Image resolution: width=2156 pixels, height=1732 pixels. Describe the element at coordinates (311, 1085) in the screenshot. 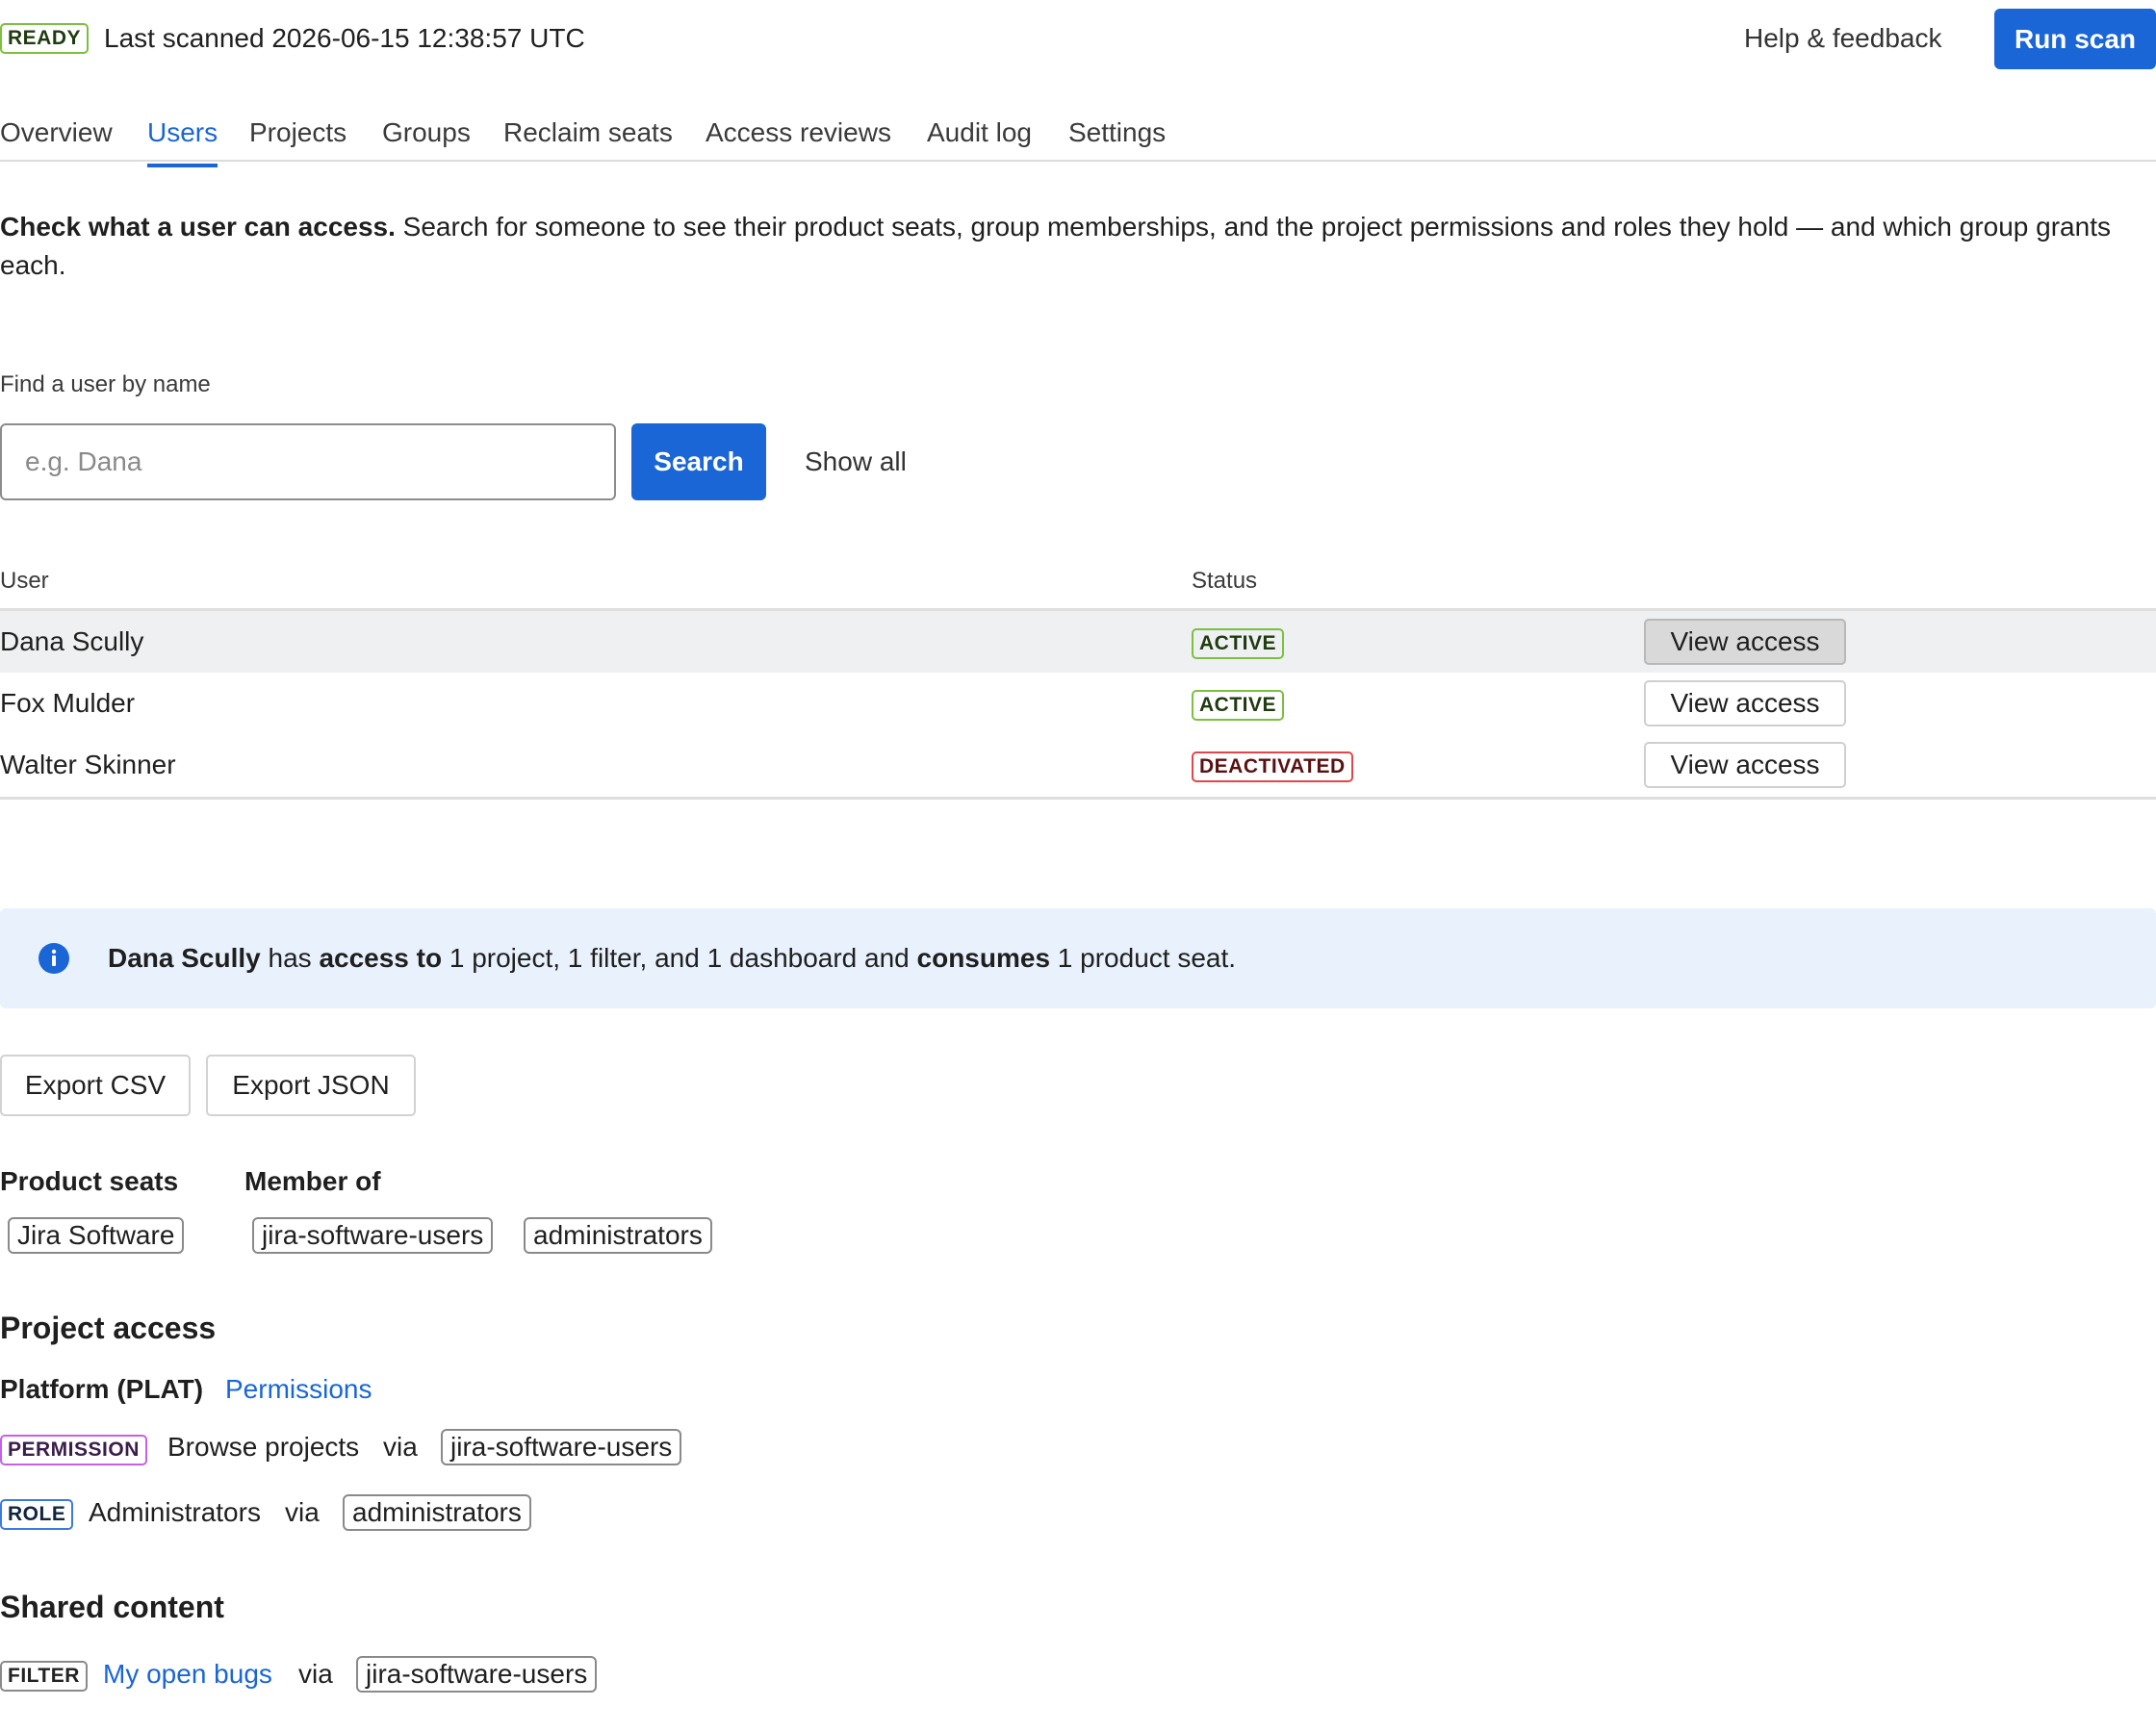

I see `export-json-button: Export JSON` at that location.